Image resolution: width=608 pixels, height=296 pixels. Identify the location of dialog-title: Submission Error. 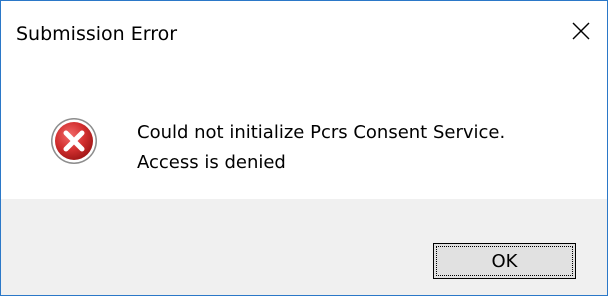
(97, 34).